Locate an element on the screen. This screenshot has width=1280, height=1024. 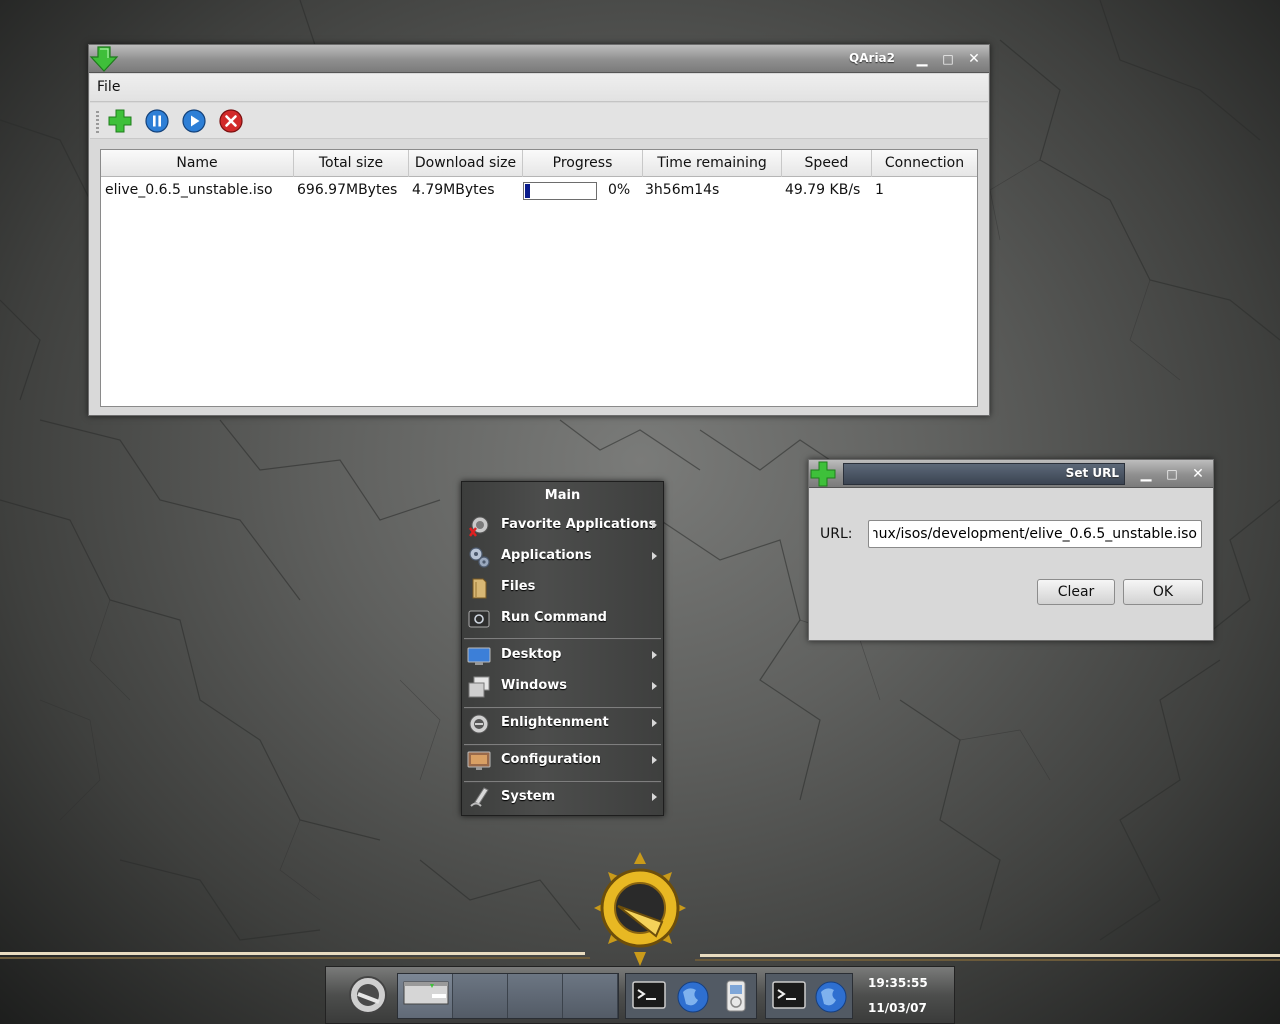
menu-item-applications: Applications is located at coordinates (562, 557).